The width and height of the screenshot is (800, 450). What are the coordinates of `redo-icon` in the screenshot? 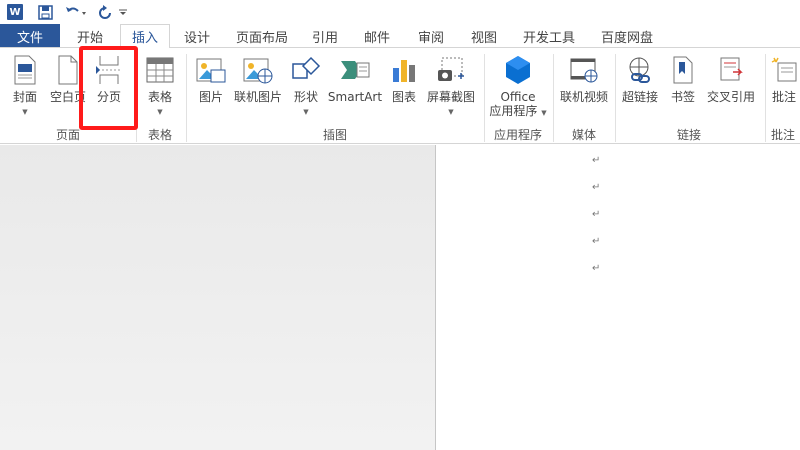 It's located at (105, 12).